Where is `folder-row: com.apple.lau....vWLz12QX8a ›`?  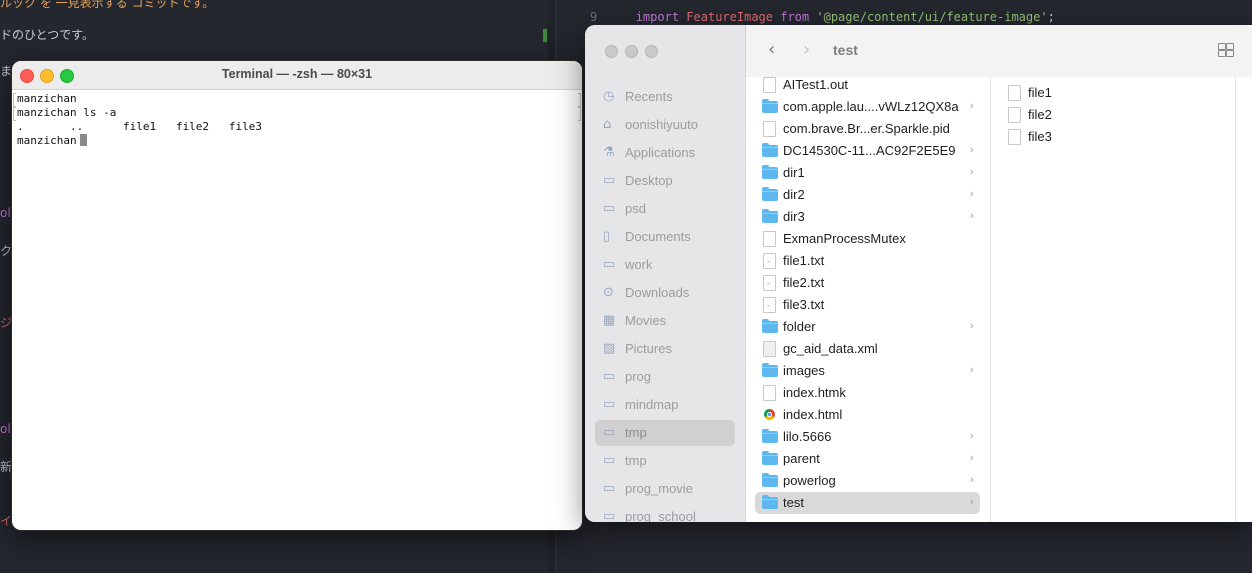 folder-row: com.apple.lau....vWLz12QX8a › is located at coordinates (867, 107).